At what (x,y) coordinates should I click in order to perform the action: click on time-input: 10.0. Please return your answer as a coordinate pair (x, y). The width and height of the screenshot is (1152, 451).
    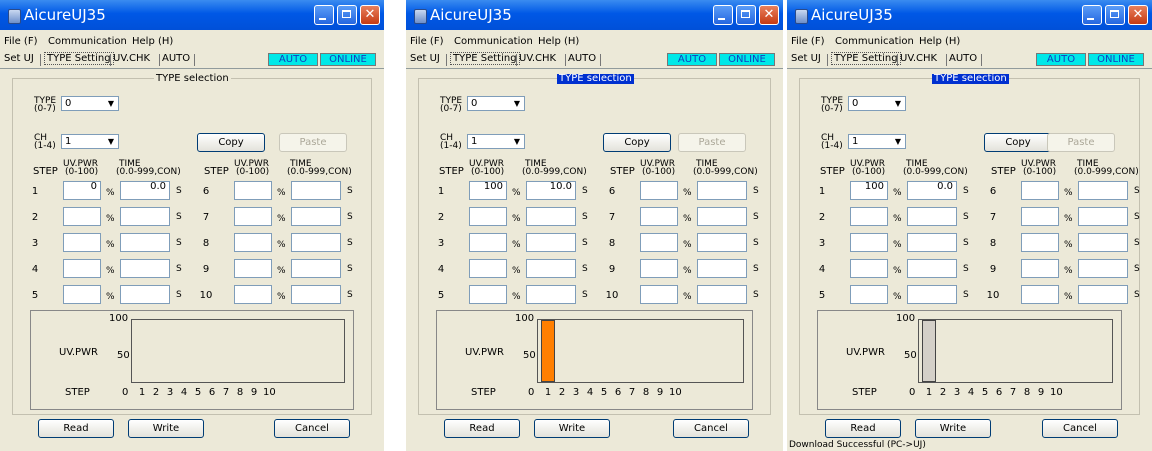
    Looking at the image, I should click on (551, 190).